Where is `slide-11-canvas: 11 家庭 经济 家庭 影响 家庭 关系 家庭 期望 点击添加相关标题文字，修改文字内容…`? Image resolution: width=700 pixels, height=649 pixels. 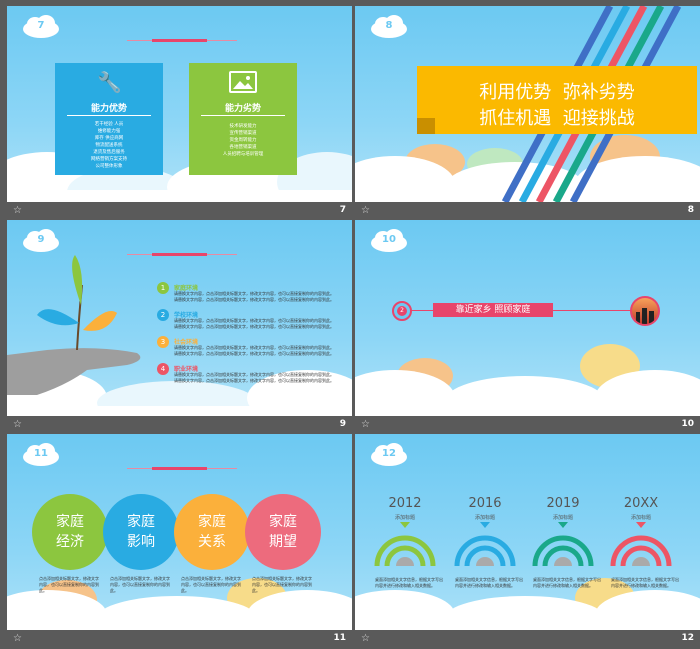 slide-11-canvas: 11 家庭 经济 家庭 影响 家庭 关系 家庭 期望 点击添加相关标题文字，修改文字内容… is located at coordinates (179, 532).